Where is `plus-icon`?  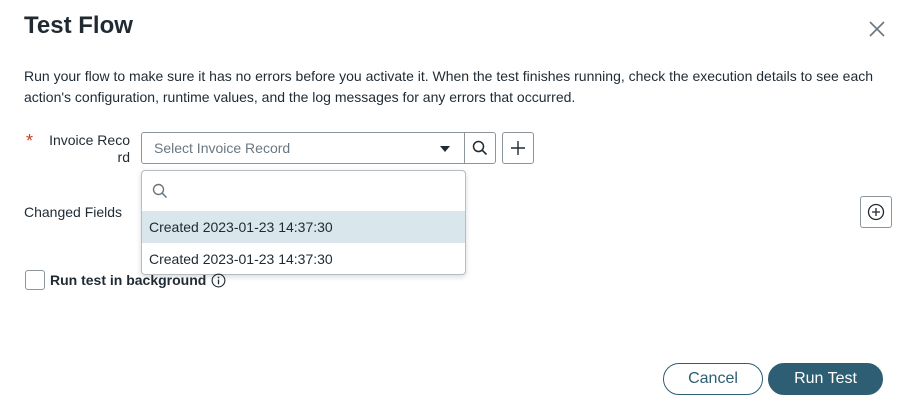 plus-icon is located at coordinates (518, 148).